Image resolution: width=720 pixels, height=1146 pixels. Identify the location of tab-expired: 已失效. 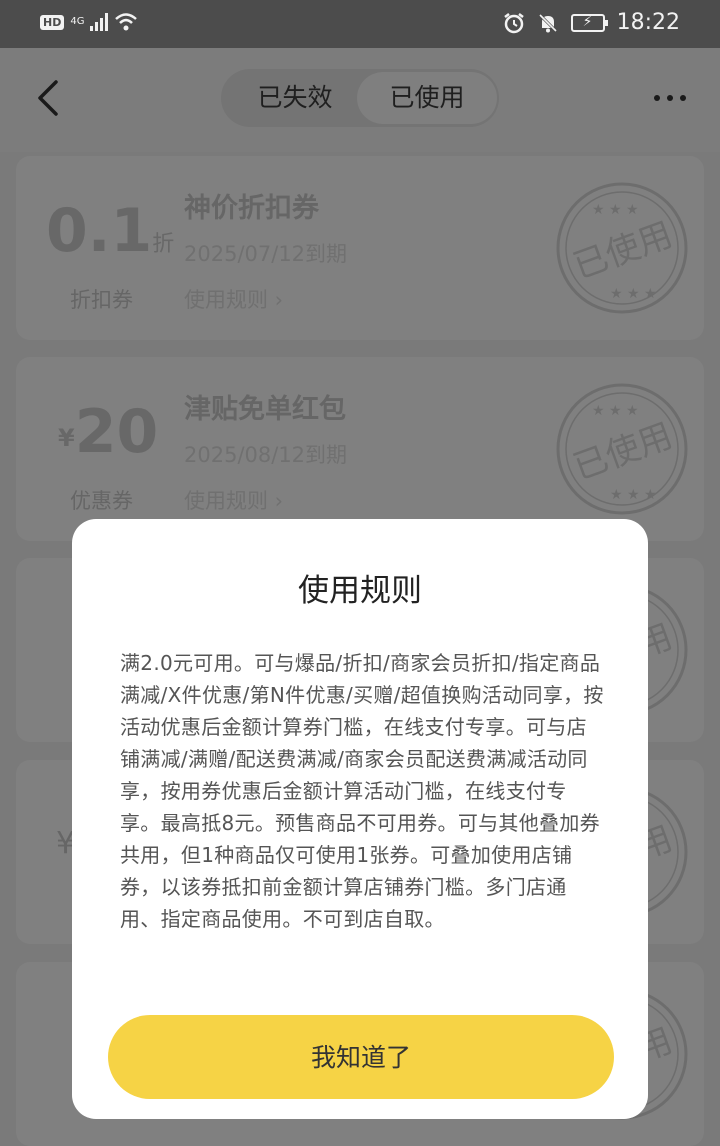
(295, 98).